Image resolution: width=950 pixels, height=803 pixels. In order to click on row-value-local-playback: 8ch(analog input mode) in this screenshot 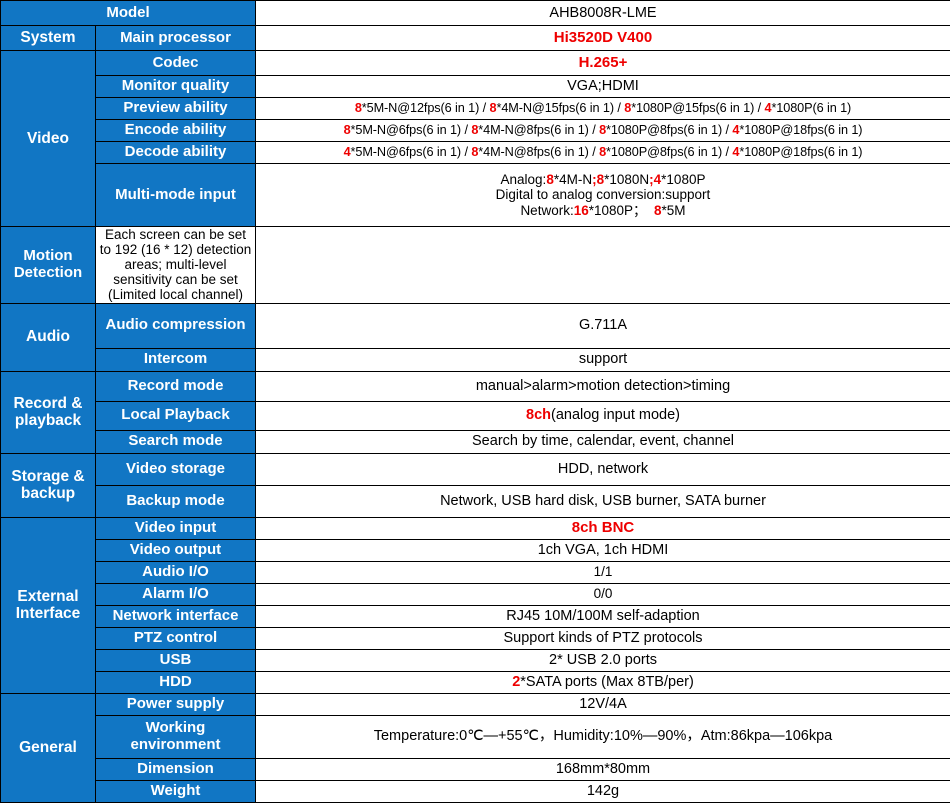, I will do `click(603, 415)`.